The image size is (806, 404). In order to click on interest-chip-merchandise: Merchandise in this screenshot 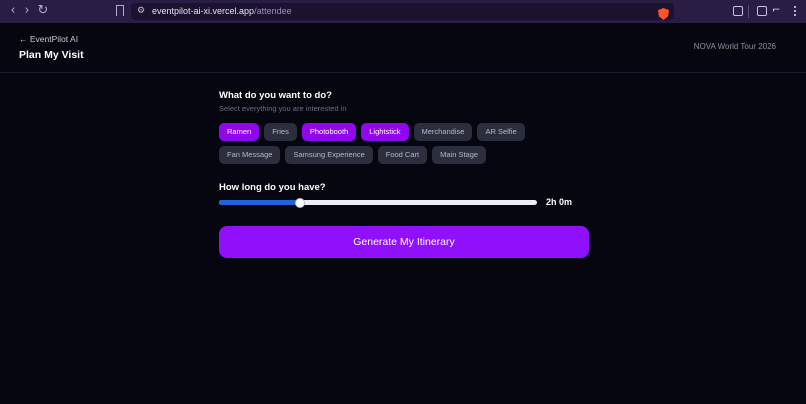, I will do `click(443, 132)`.